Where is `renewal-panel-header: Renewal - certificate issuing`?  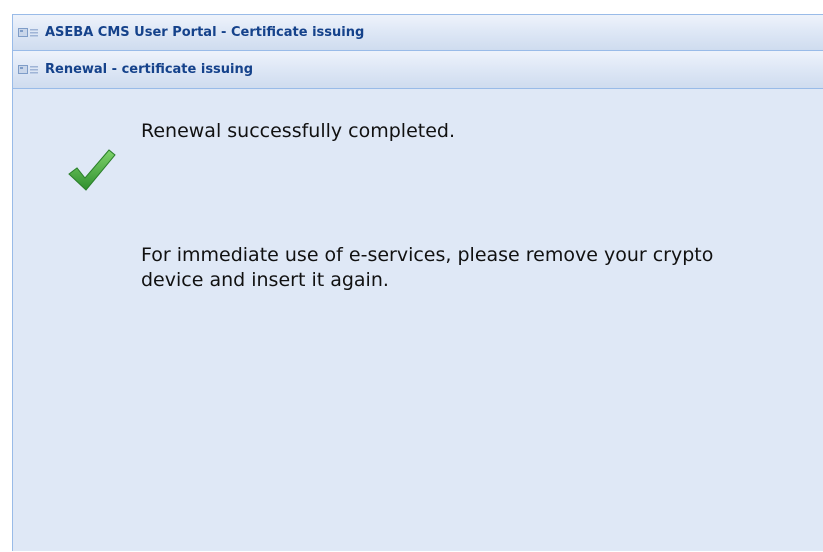 renewal-panel-header: Renewal - certificate issuing is located at coordinates (418, 70).